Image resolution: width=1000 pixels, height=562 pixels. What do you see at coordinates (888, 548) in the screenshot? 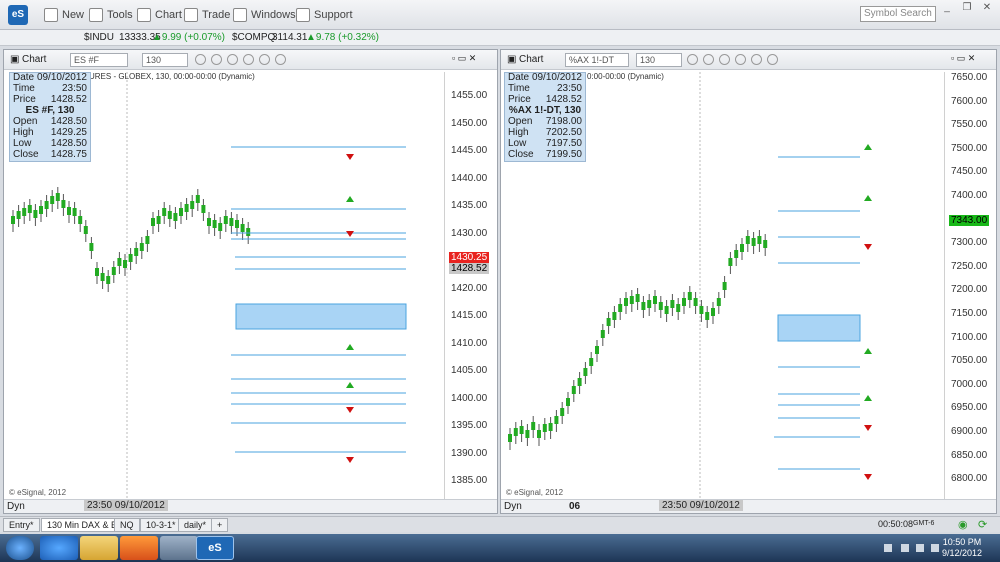
I see `tray-arrow-icon` at bounding box center [888, 548].